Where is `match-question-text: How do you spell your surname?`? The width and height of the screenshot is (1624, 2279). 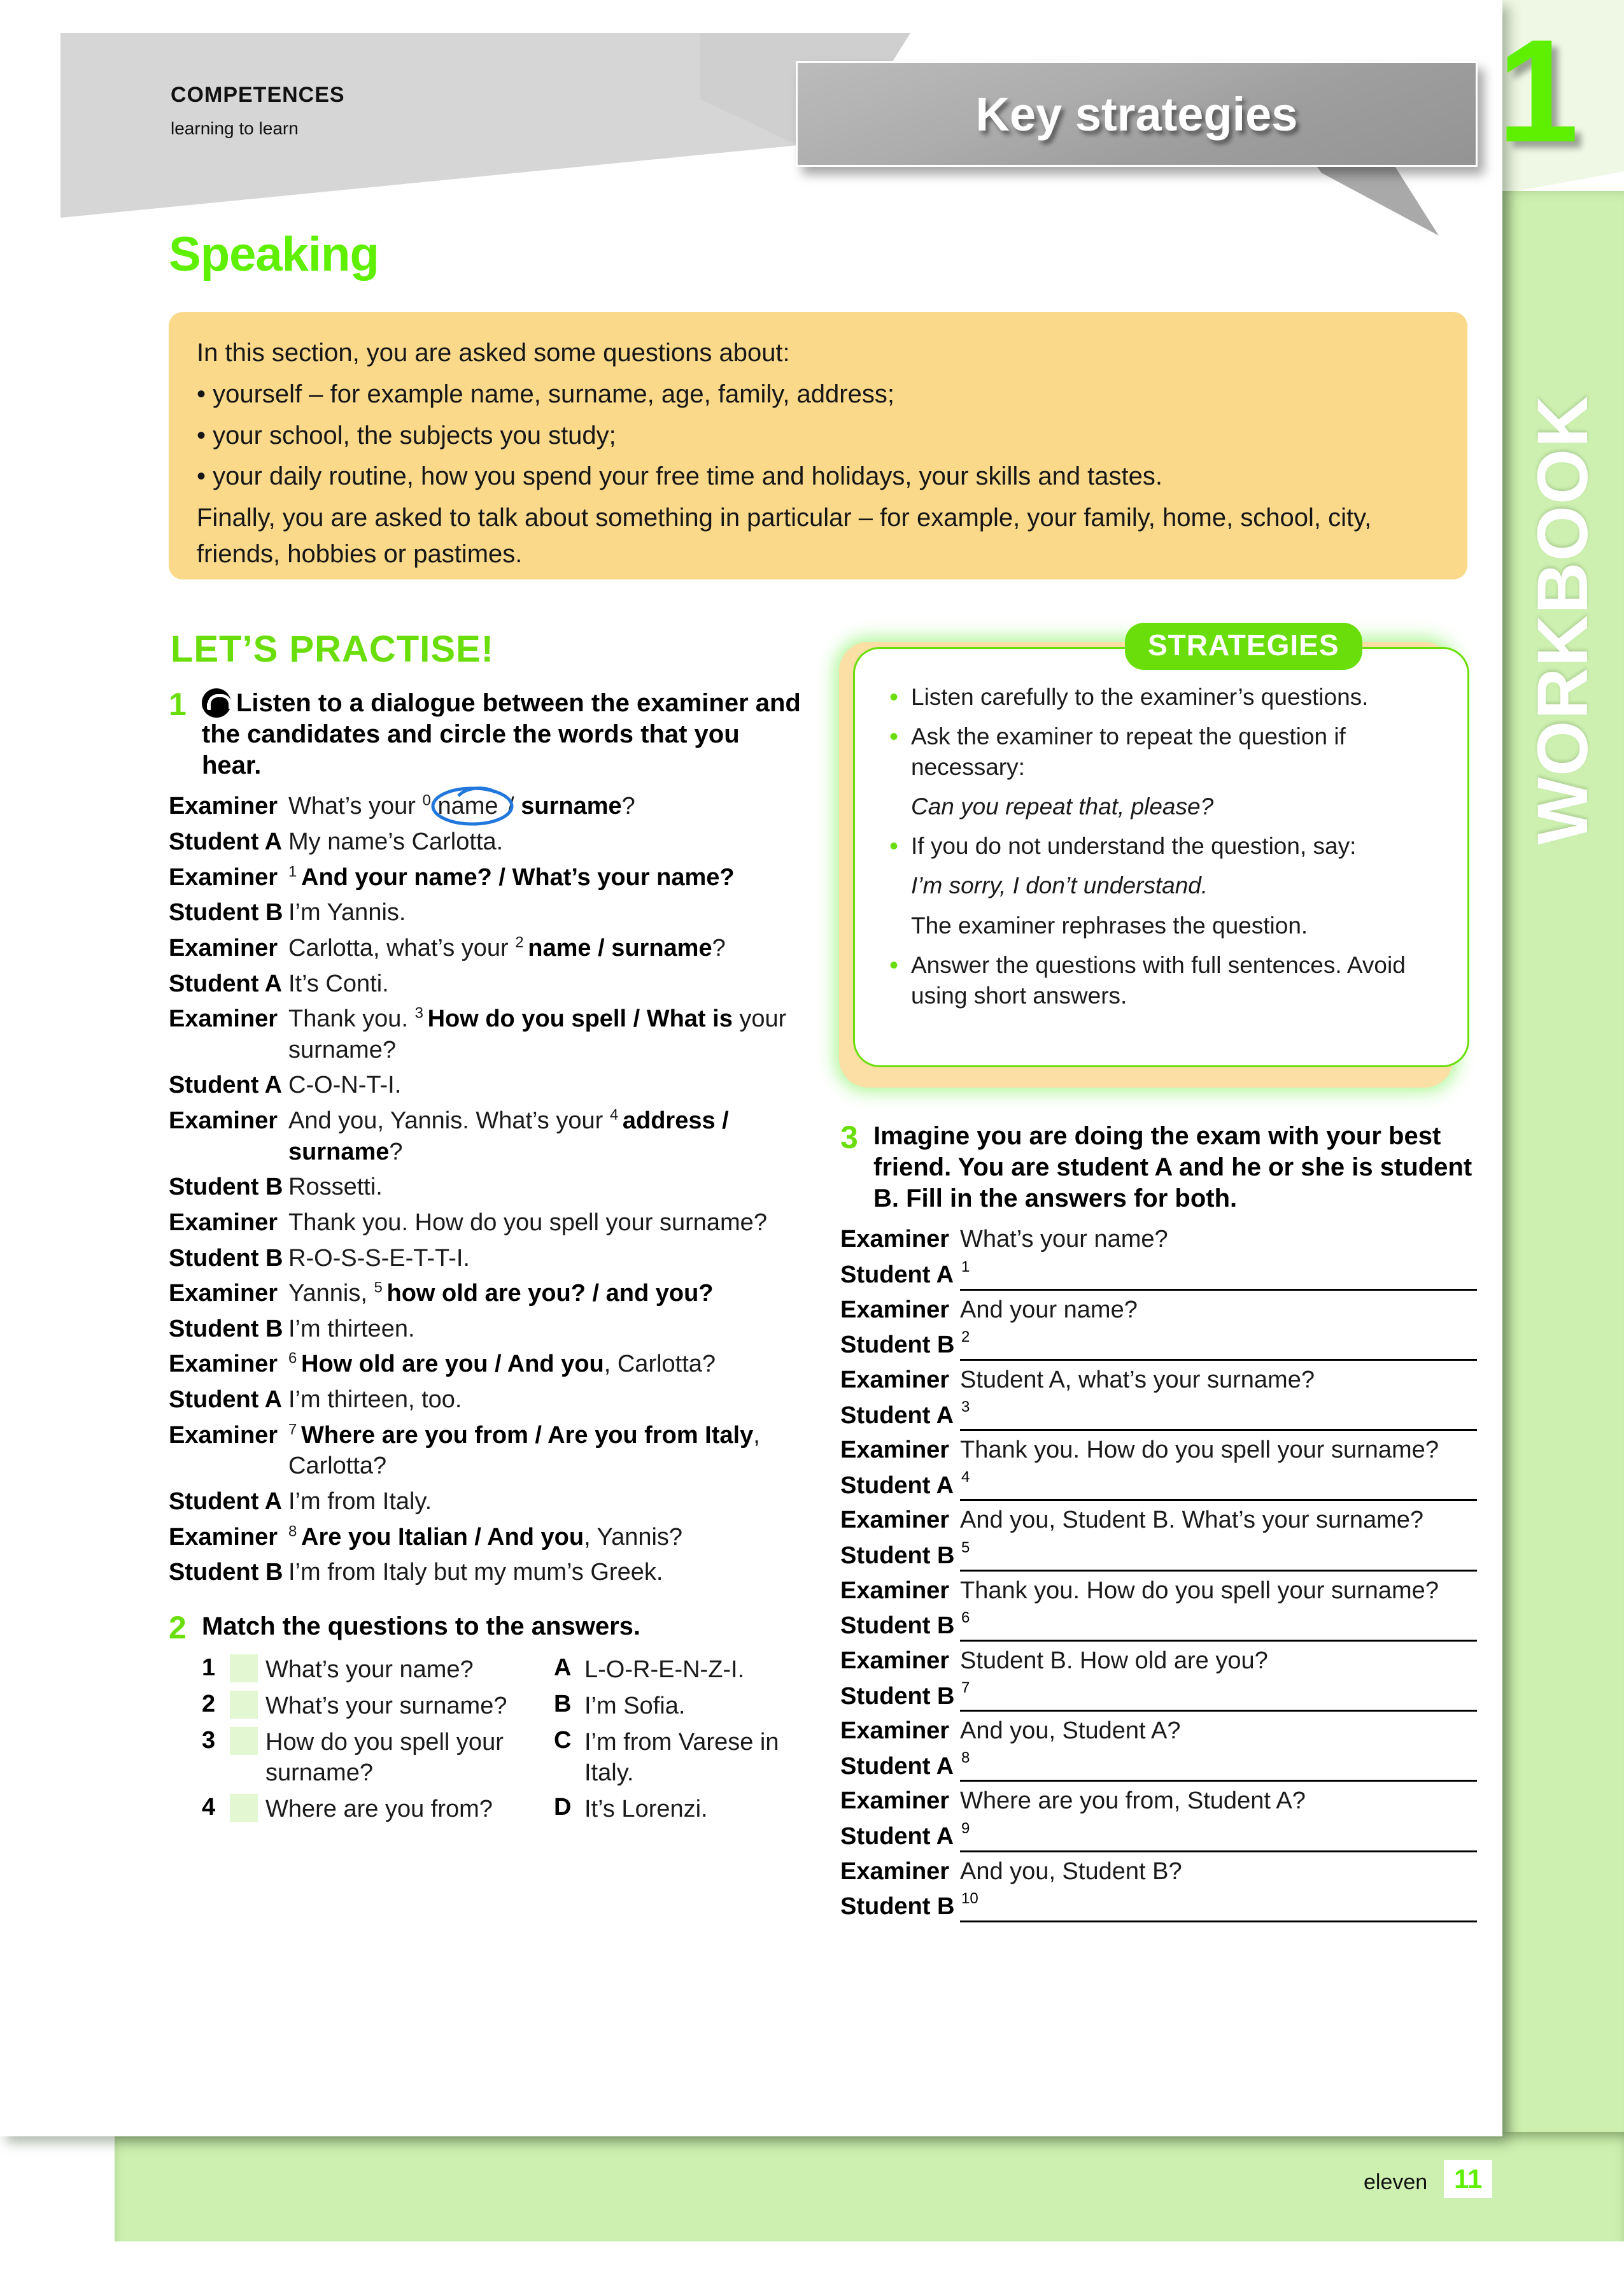 match-question-text: How do you spell your surname? is located at coordinates (384, 1757).